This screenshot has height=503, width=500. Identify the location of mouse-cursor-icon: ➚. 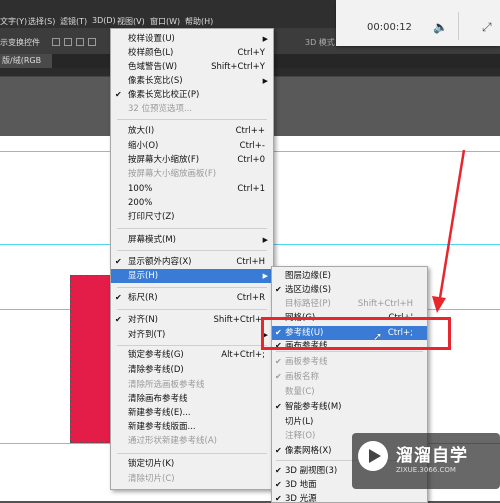
(378, 336).